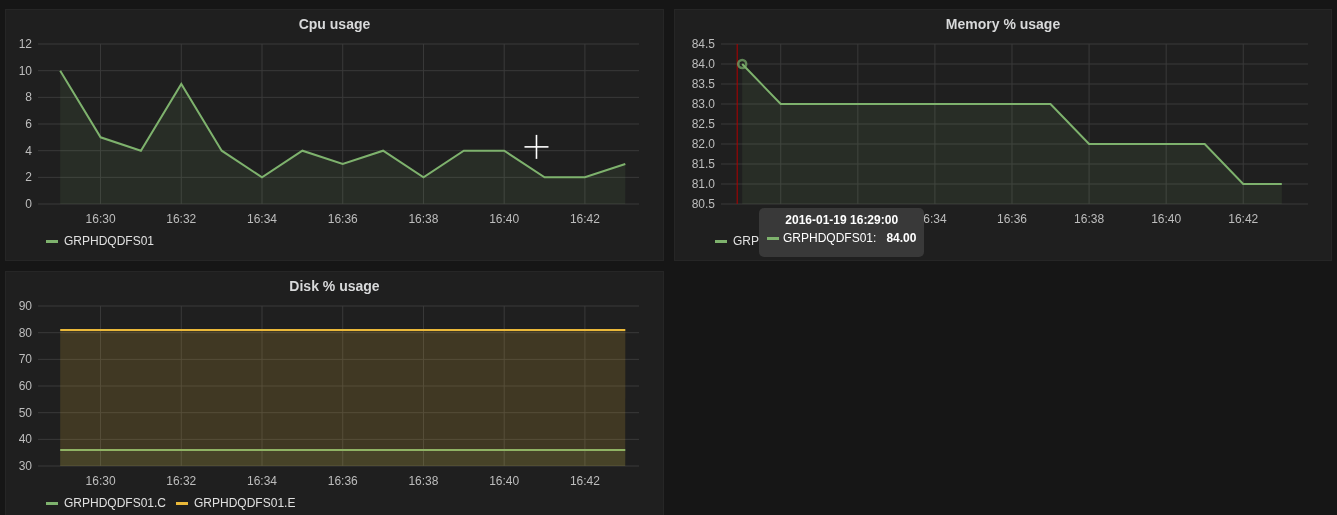  What do you see at coordinates (245, 503) in the screenshot?
I see `legend-label: GRPHDQDFS01.E` at bounding box center [245, 503].